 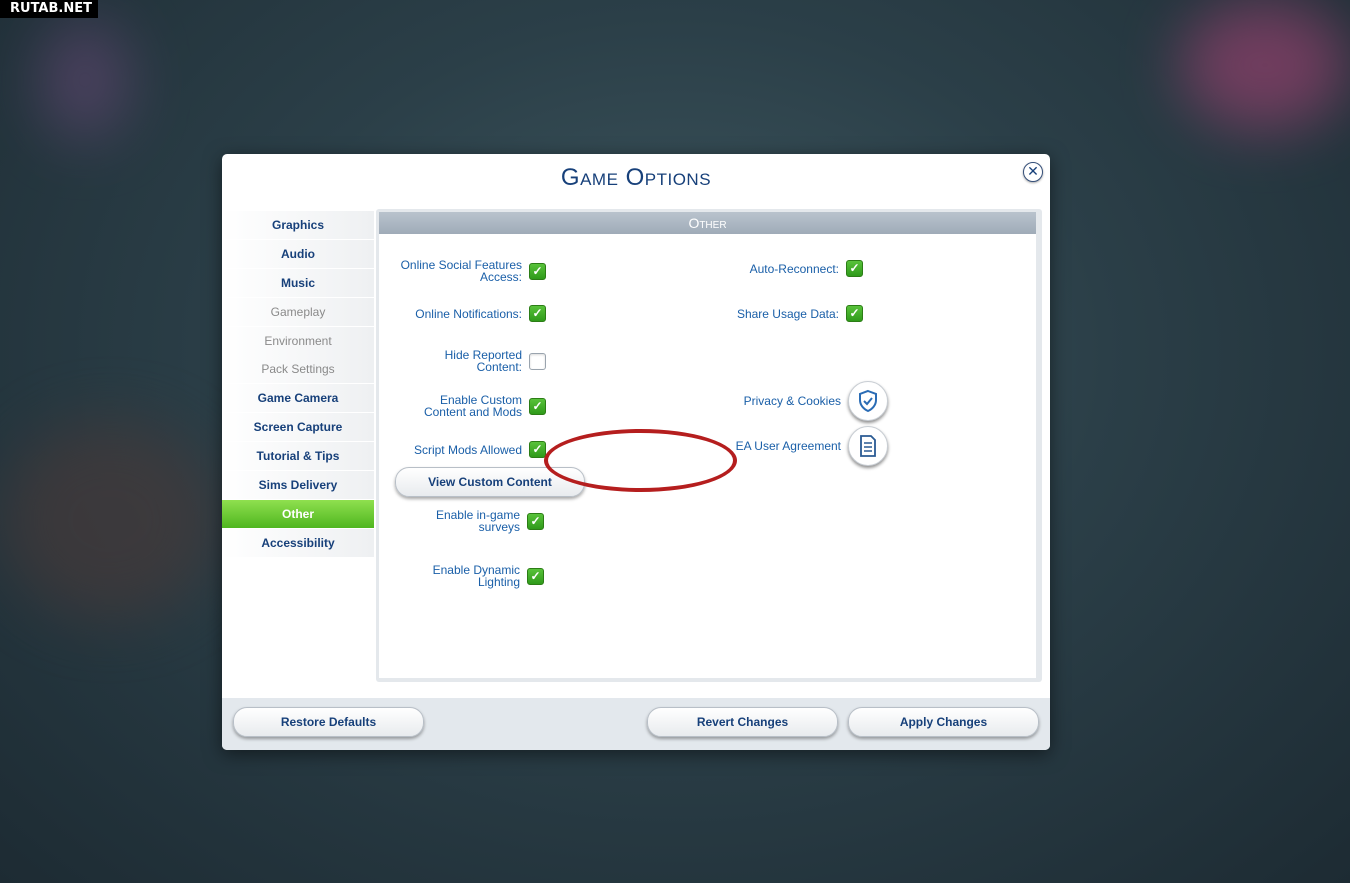 What do you see at coordinates (298, 369) in the screenshot?
I see `sidebar-item-pack-settings: Pack Settings` at bounding box center [298, 369].